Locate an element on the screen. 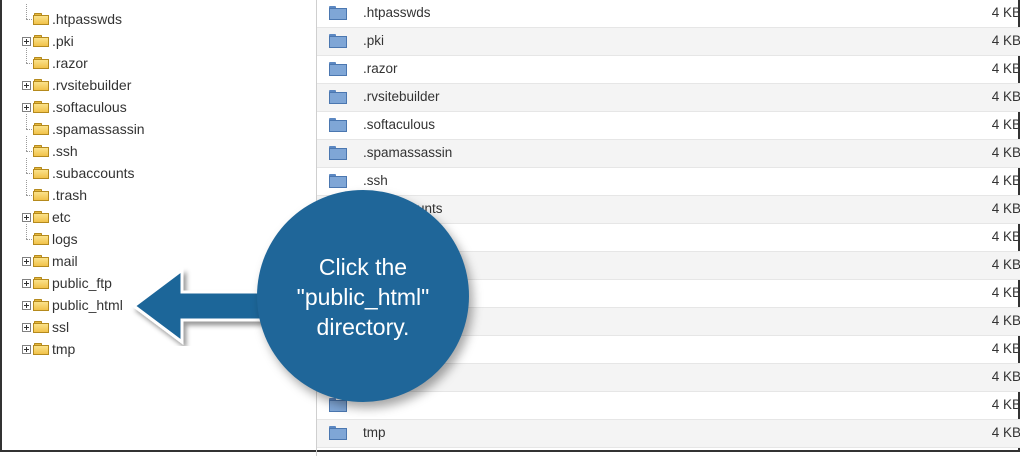  tree-item-htpasswds: .htpasswds is located at coordinates (72, 16).